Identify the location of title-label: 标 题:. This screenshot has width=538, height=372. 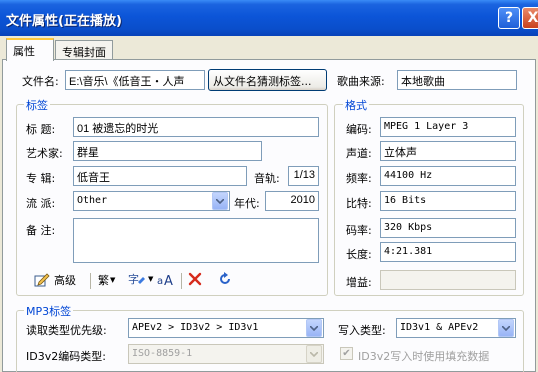
(41, 129).